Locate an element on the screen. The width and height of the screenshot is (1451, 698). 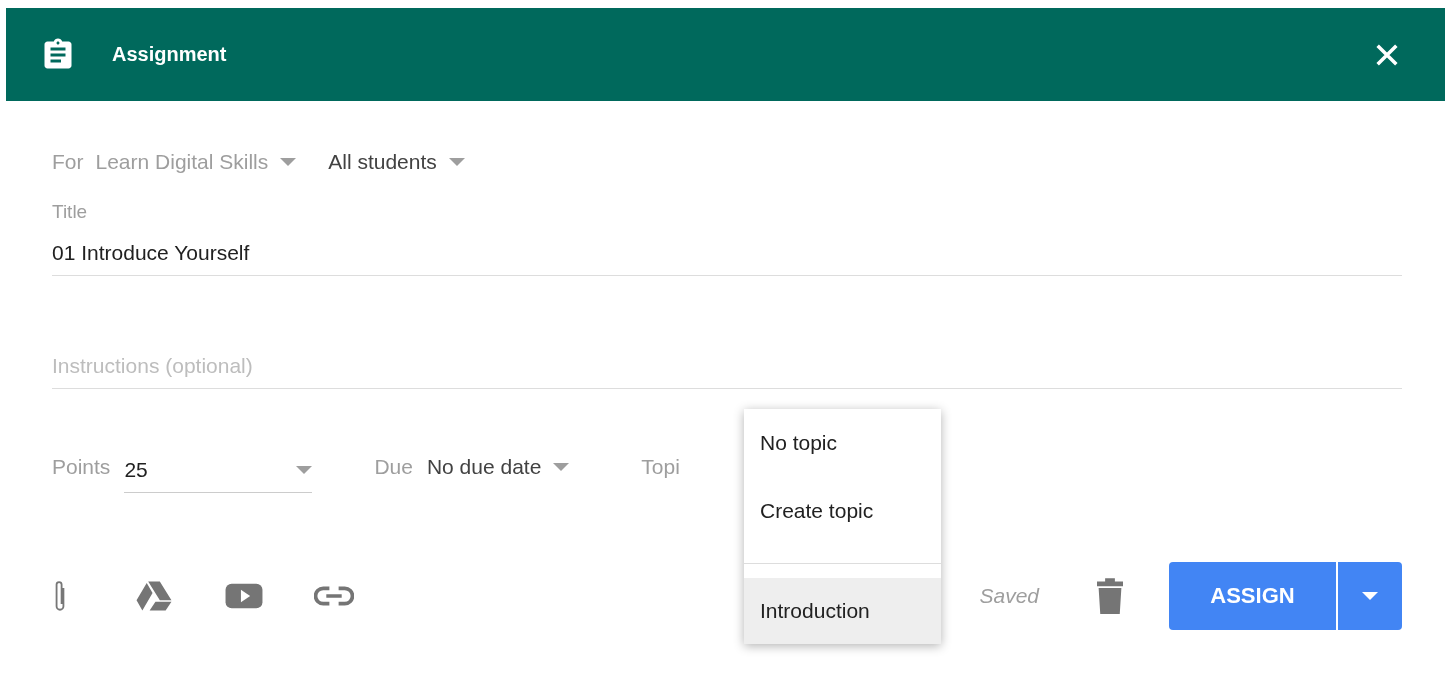
dialog-title: Assignment is located at coordinates (169, 54).